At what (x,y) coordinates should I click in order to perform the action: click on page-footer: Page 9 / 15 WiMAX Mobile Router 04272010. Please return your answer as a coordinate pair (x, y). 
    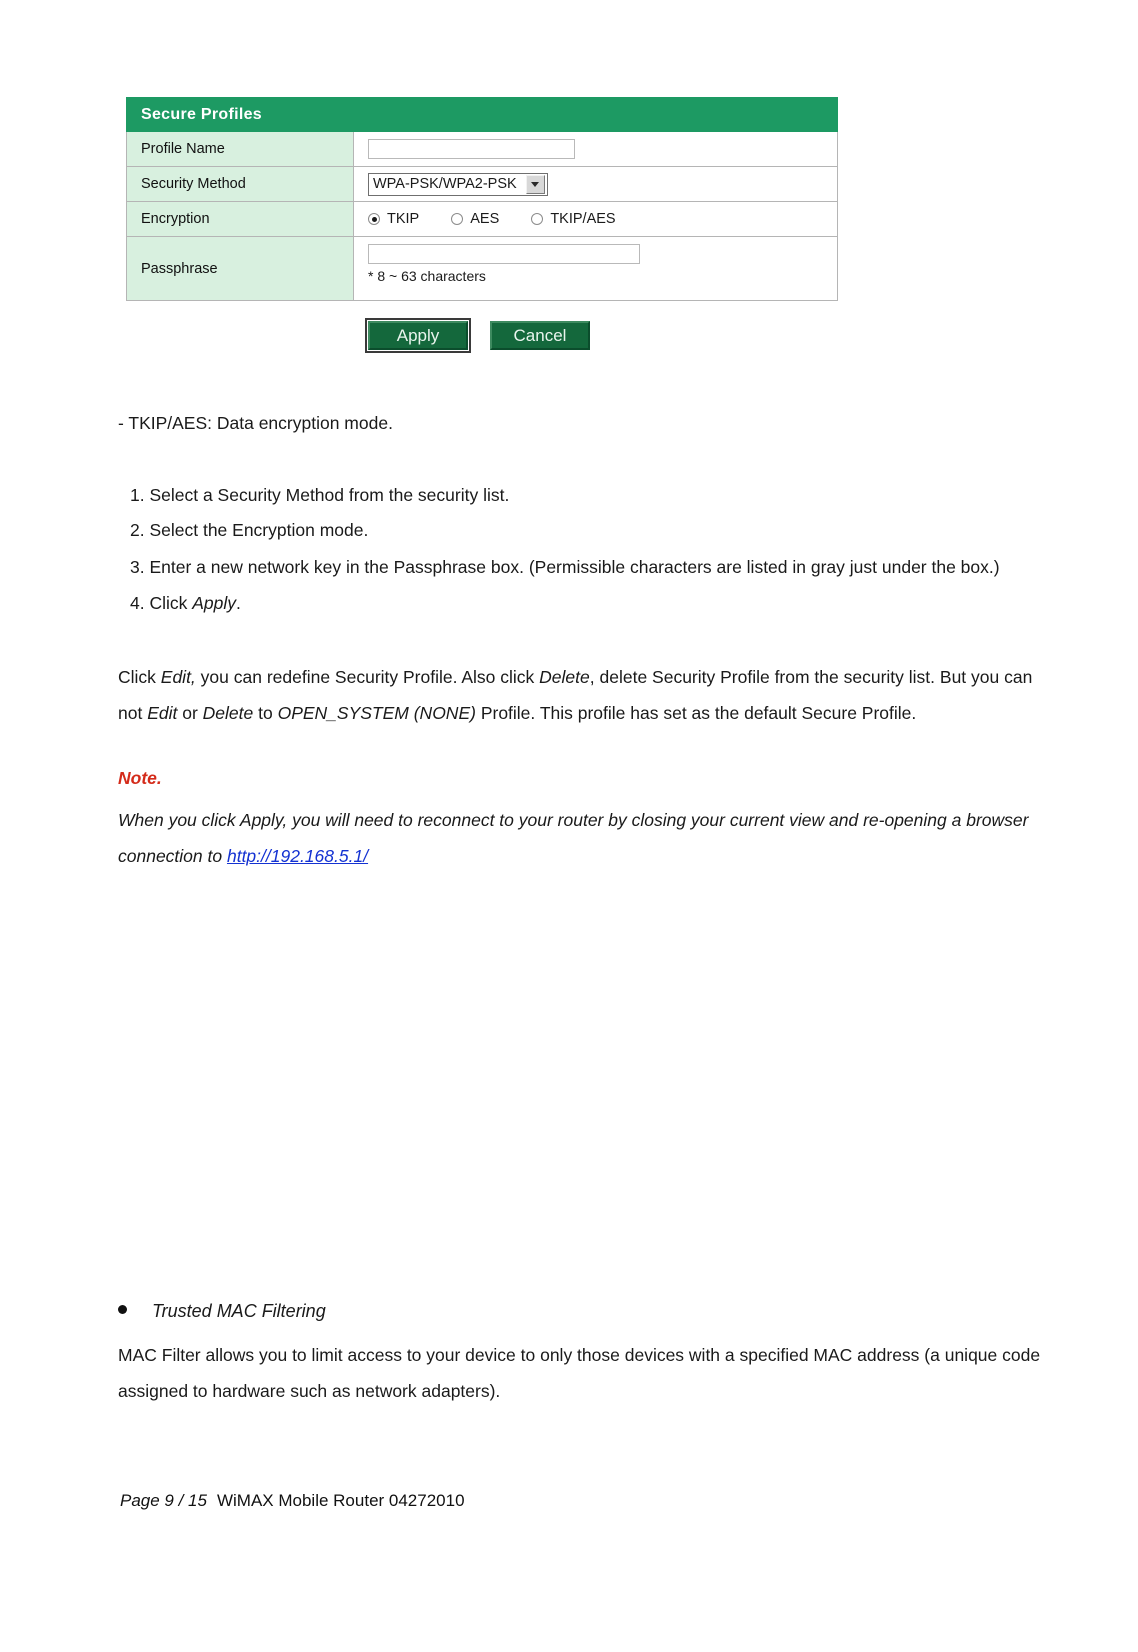
    Looking at the image, I should click on (292, 1501).